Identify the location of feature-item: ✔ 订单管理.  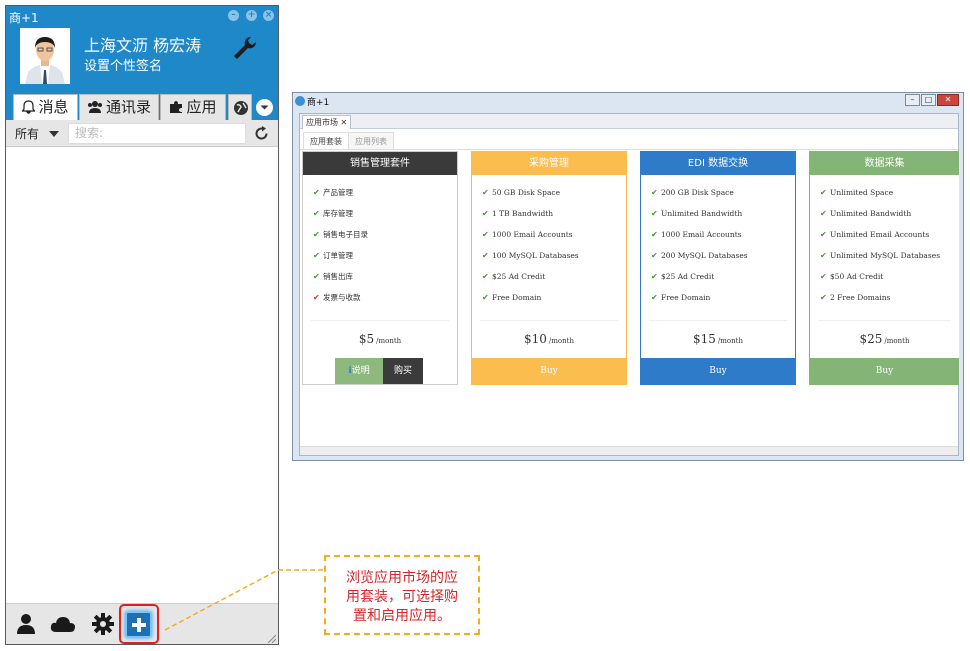
(333, 255).